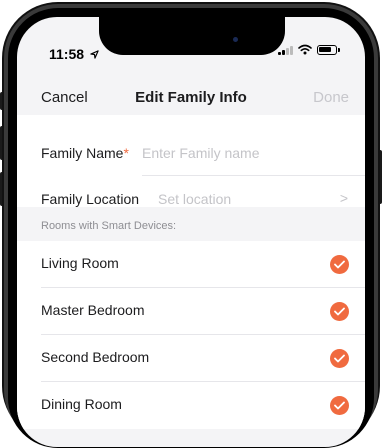  What do you see at coordinates (258, 199) in the screenshot?
I see `family-location-field: Set location >` at bounding box center [258, 199].